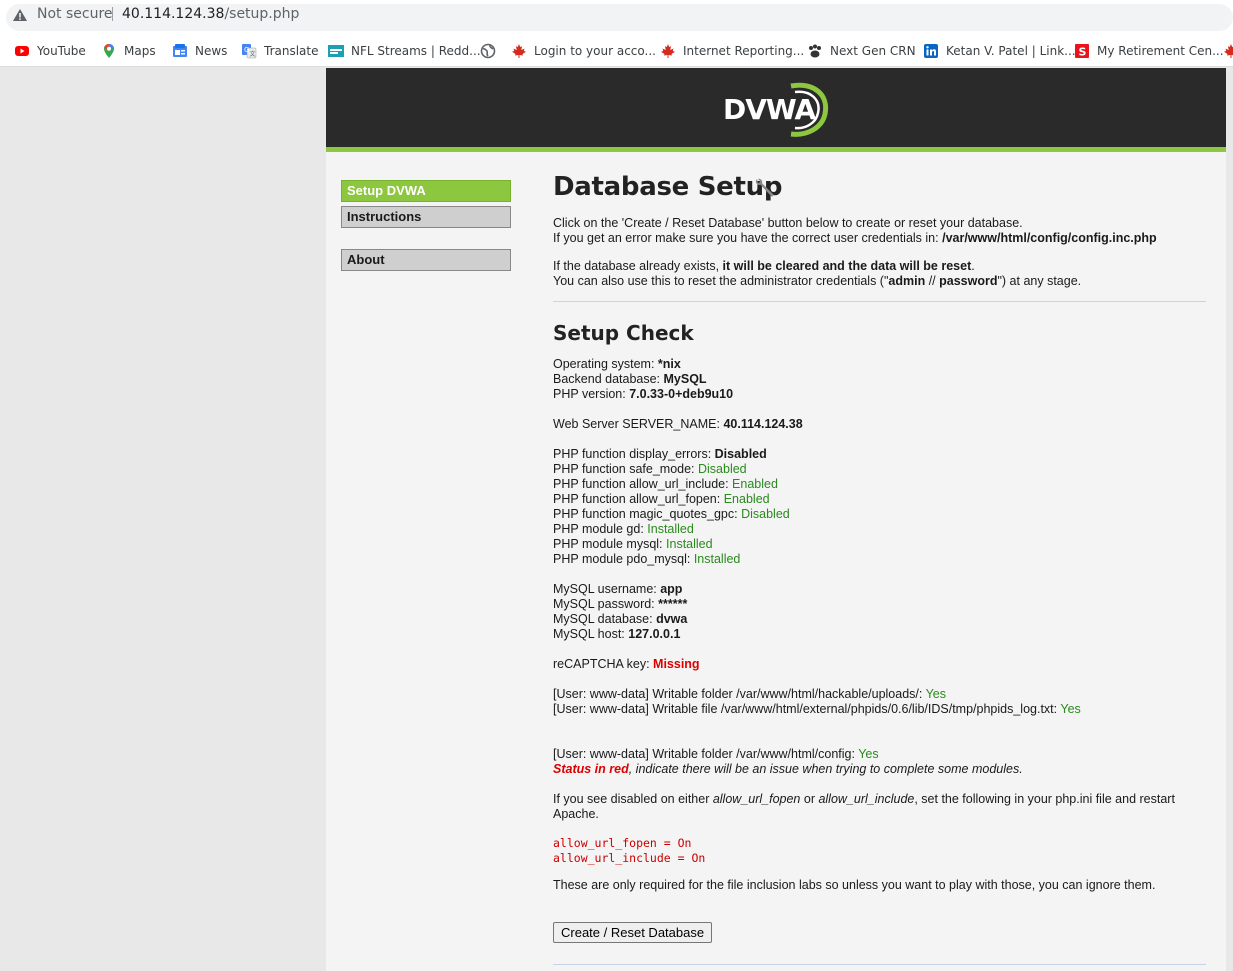 Image resolution: width=1233 pixels, height=971 pixels. I want to click on bookmark-globe, so click(491, 51).